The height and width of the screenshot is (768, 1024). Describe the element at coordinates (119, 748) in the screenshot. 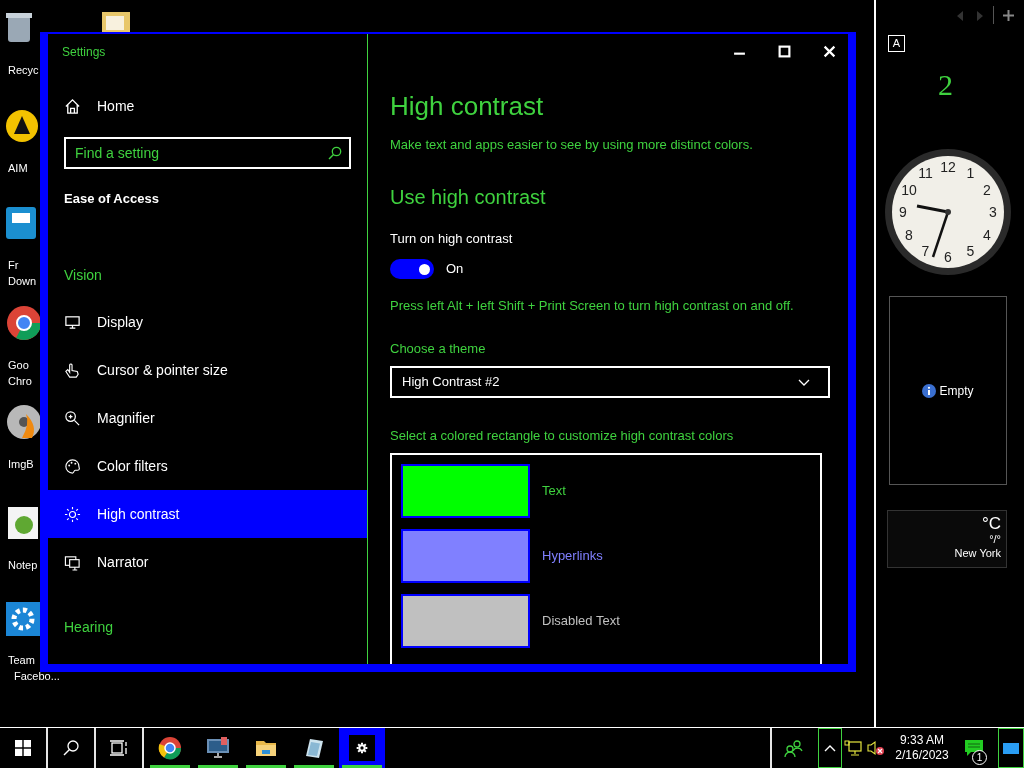

I see `task-view-icon` at that location.